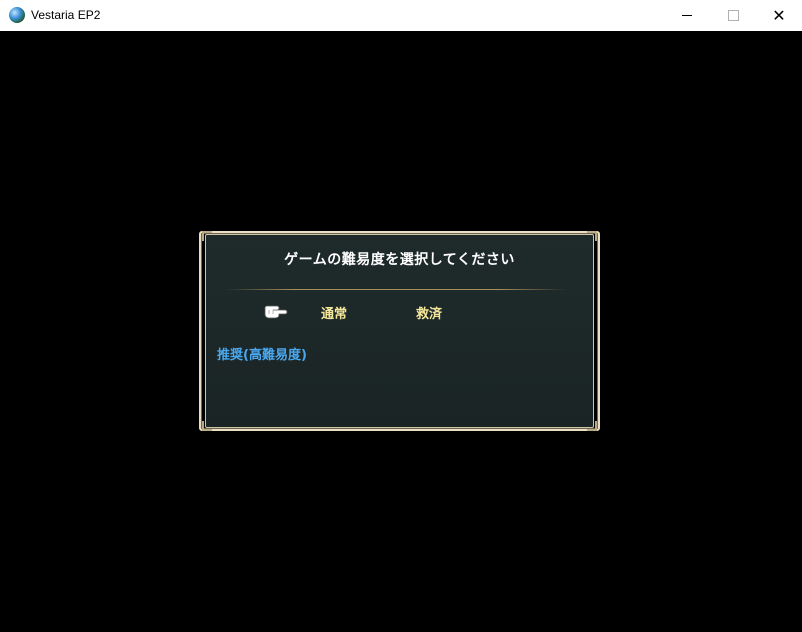 This screenshot has height=632, width=802. I want to click on minimize-button, so click(687, 15).